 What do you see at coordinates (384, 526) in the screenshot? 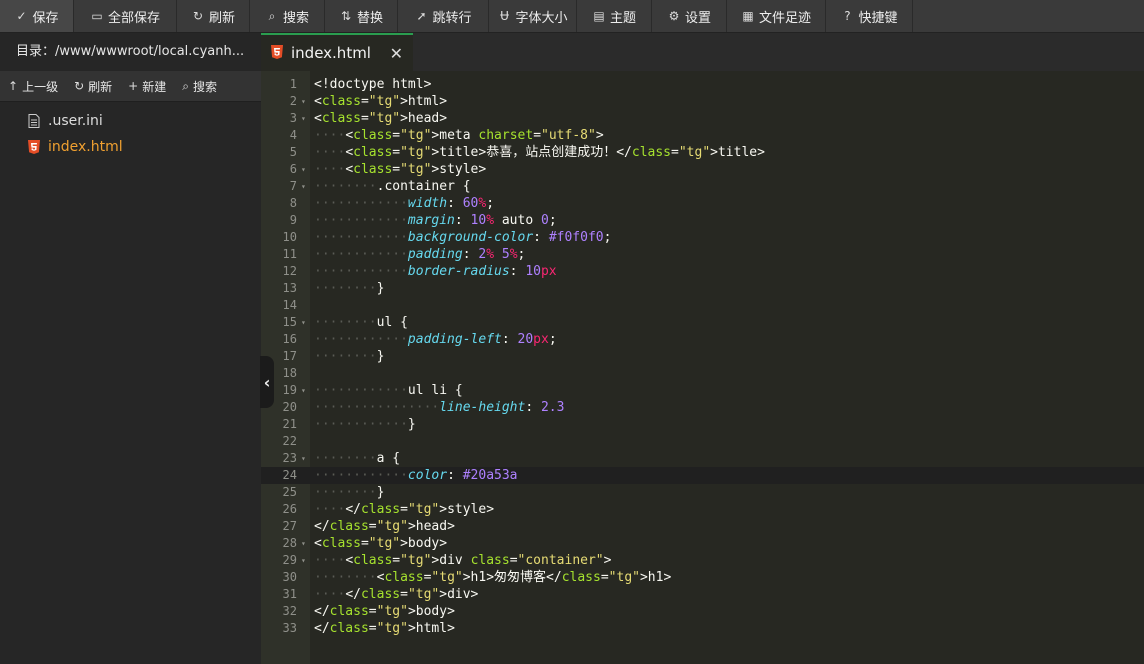
I see `code-text: </class="tg">head>` at bounding box center [384, 526].